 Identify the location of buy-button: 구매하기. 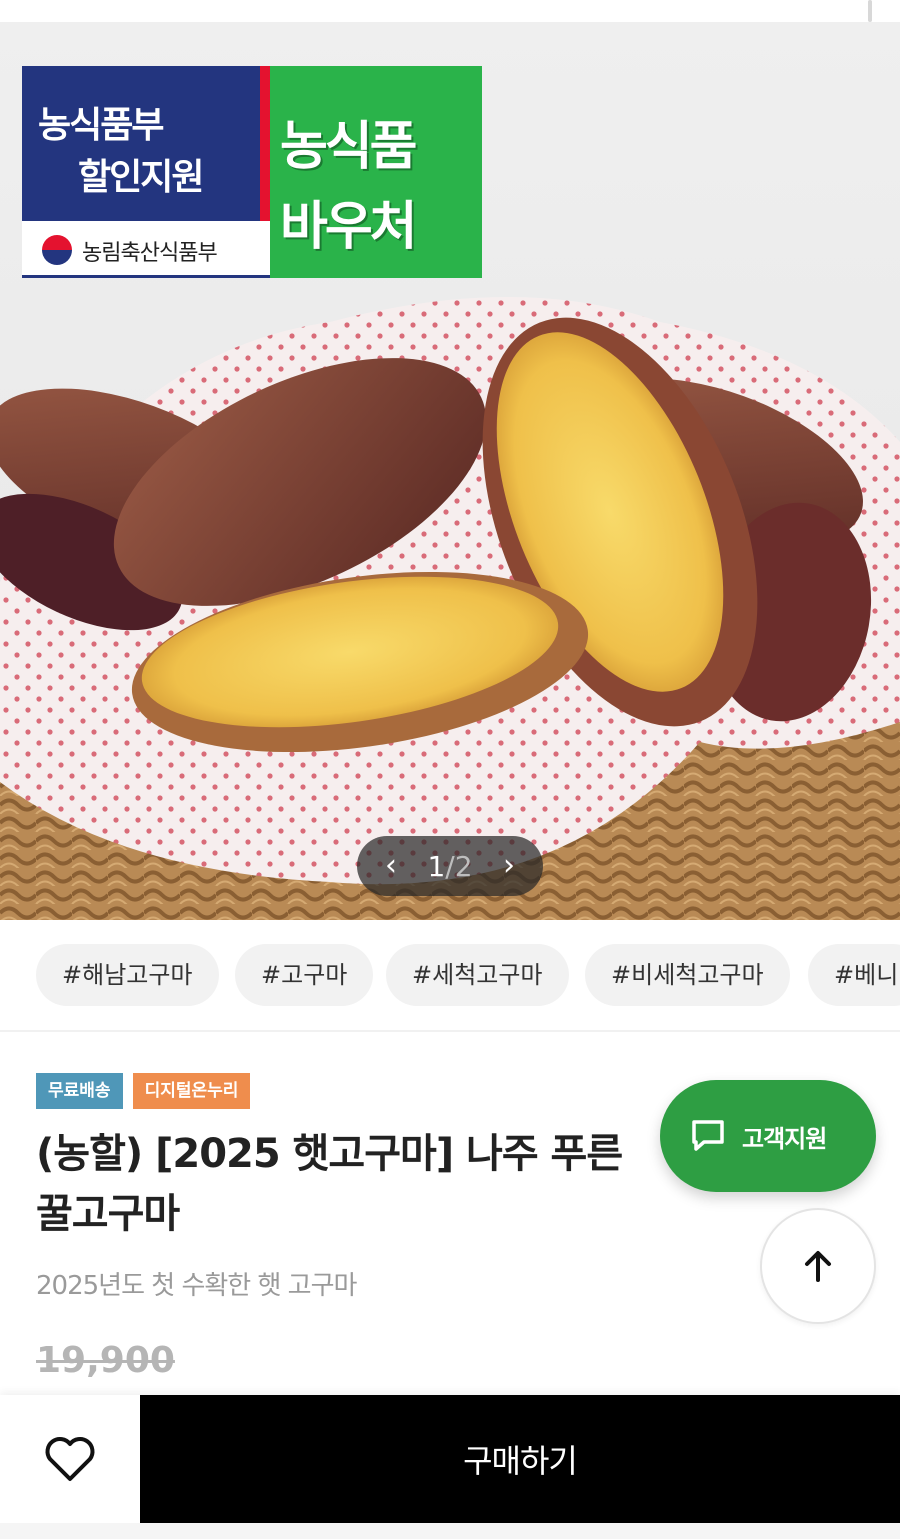
(520, 1459).